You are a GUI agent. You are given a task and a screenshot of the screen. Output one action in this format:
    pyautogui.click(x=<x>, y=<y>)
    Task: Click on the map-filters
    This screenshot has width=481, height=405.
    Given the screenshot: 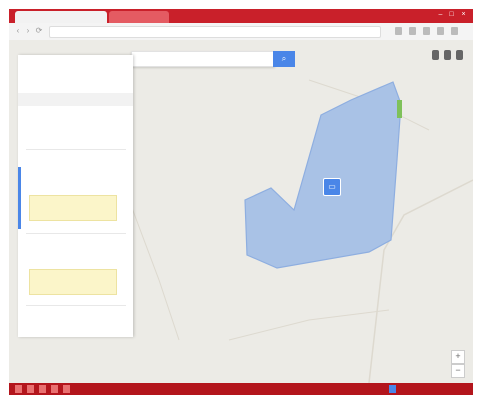 What is the action you would take?
    pyautogui.click(x=146, y=79)
    